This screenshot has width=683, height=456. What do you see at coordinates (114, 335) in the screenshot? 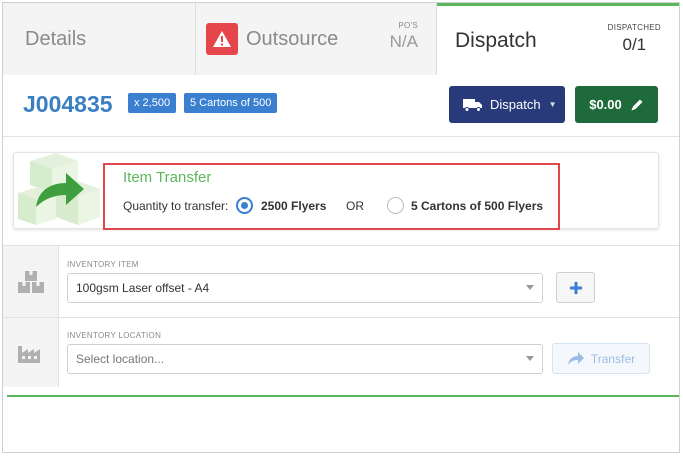
I see `inventory-location-label: INVENTORY LOCATION` at bounding box center [114, 335].